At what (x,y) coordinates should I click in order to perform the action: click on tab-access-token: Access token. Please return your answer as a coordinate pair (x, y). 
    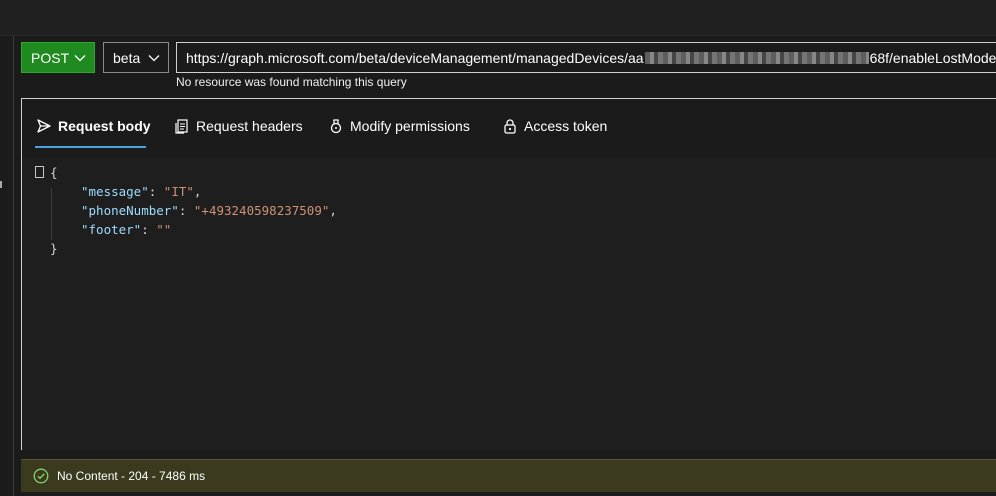
    Looking at the image, I should click on (554, 126).